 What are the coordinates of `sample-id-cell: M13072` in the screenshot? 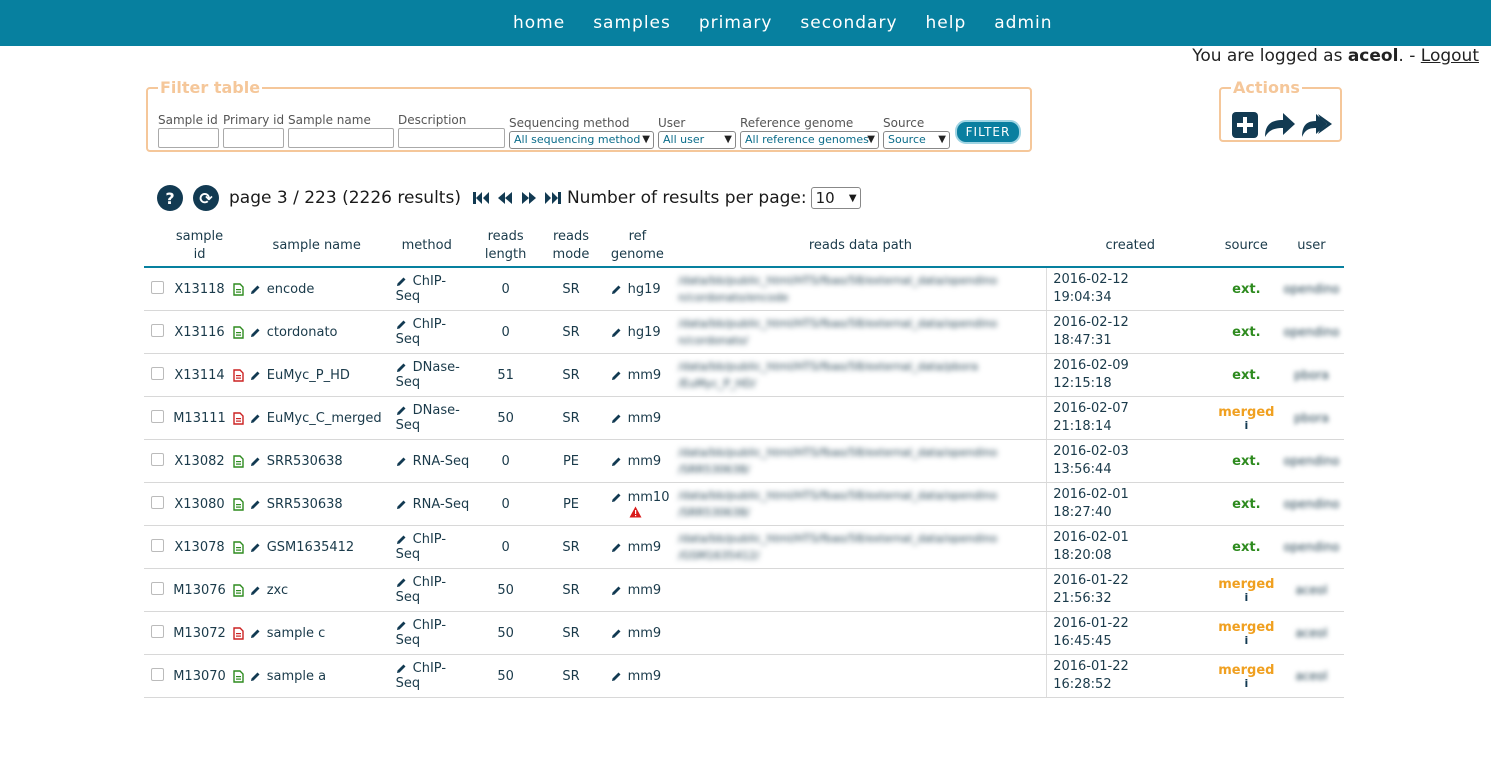 It's located at (200, 633).